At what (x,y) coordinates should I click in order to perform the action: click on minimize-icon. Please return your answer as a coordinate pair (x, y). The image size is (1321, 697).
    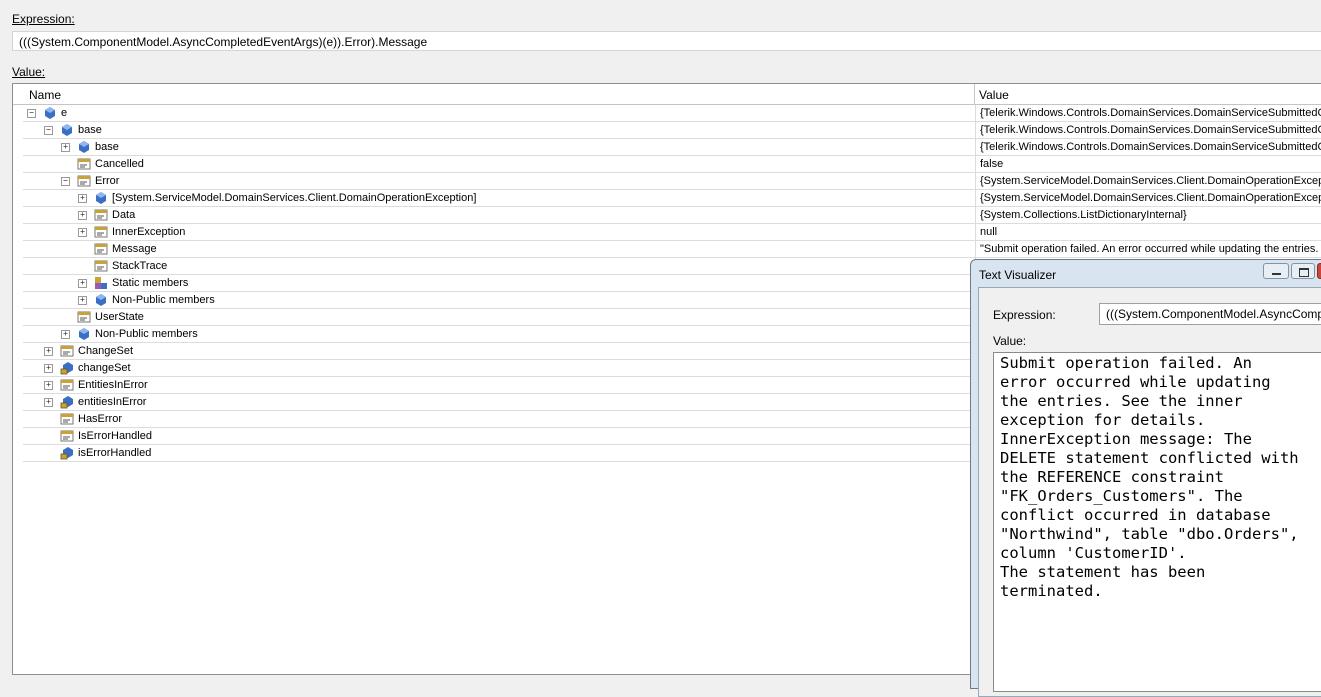
    Looking at the image, I should click on (1276, 274).